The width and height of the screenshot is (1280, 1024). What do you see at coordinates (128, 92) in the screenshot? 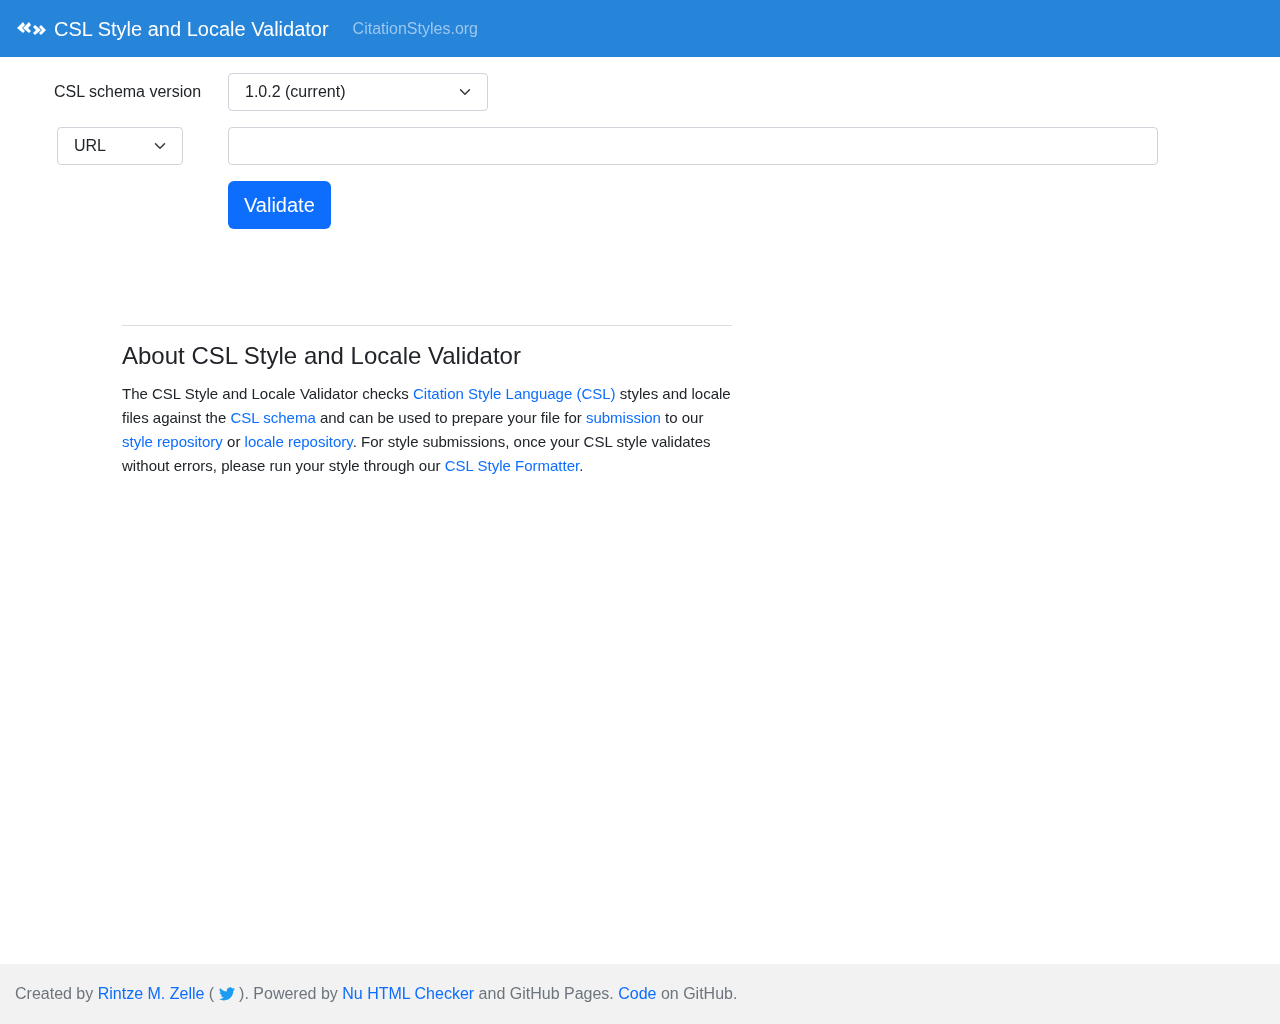
I see `field-label: CSL schema version` at bounding box center [128, 92].